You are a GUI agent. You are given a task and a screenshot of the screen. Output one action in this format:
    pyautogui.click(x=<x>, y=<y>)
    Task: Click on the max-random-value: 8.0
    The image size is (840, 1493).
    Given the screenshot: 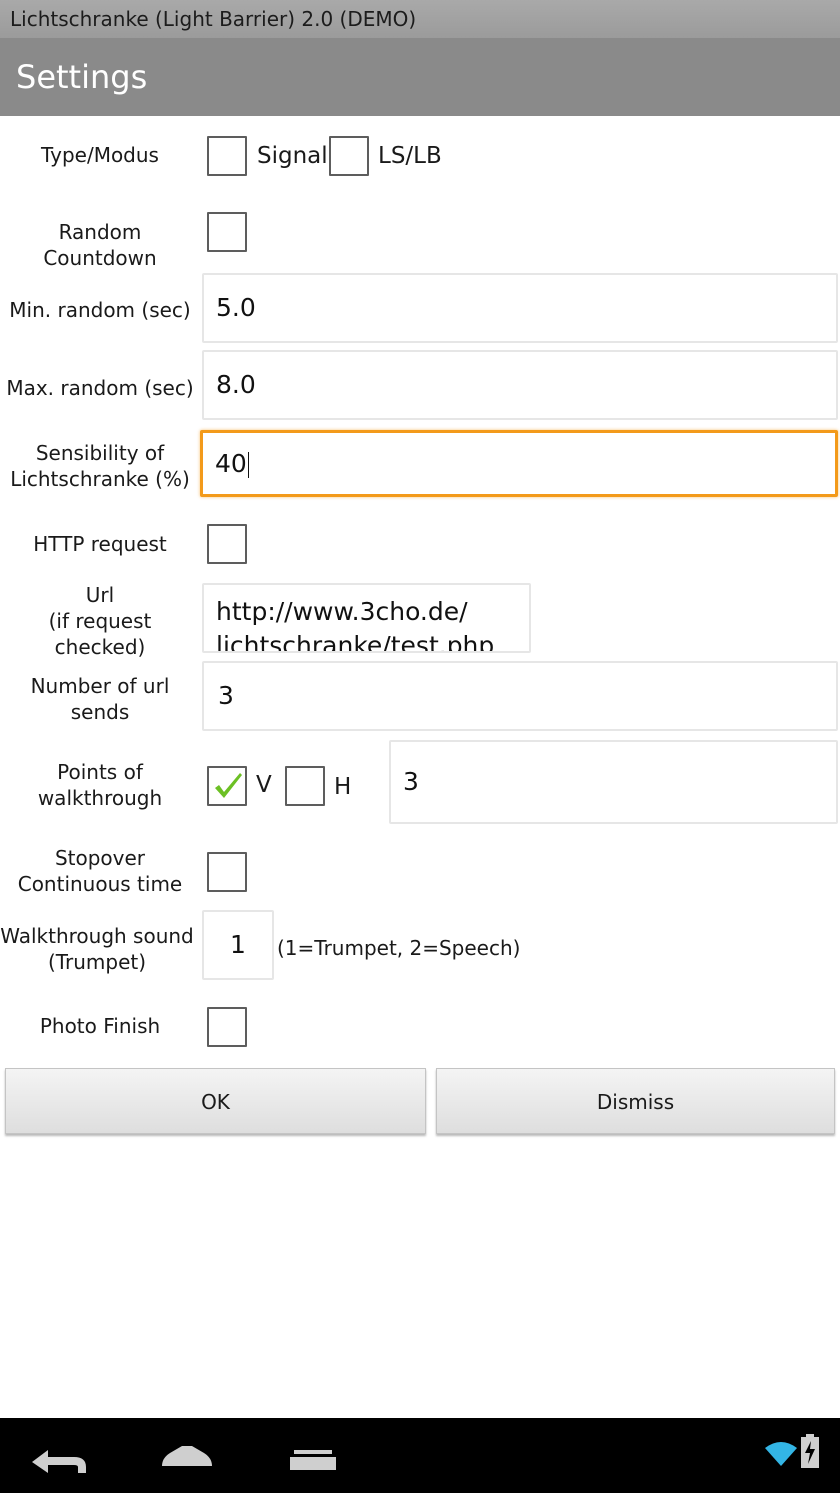 What is the action you would take?
    pyautogui.click(x=236, y=384)
    